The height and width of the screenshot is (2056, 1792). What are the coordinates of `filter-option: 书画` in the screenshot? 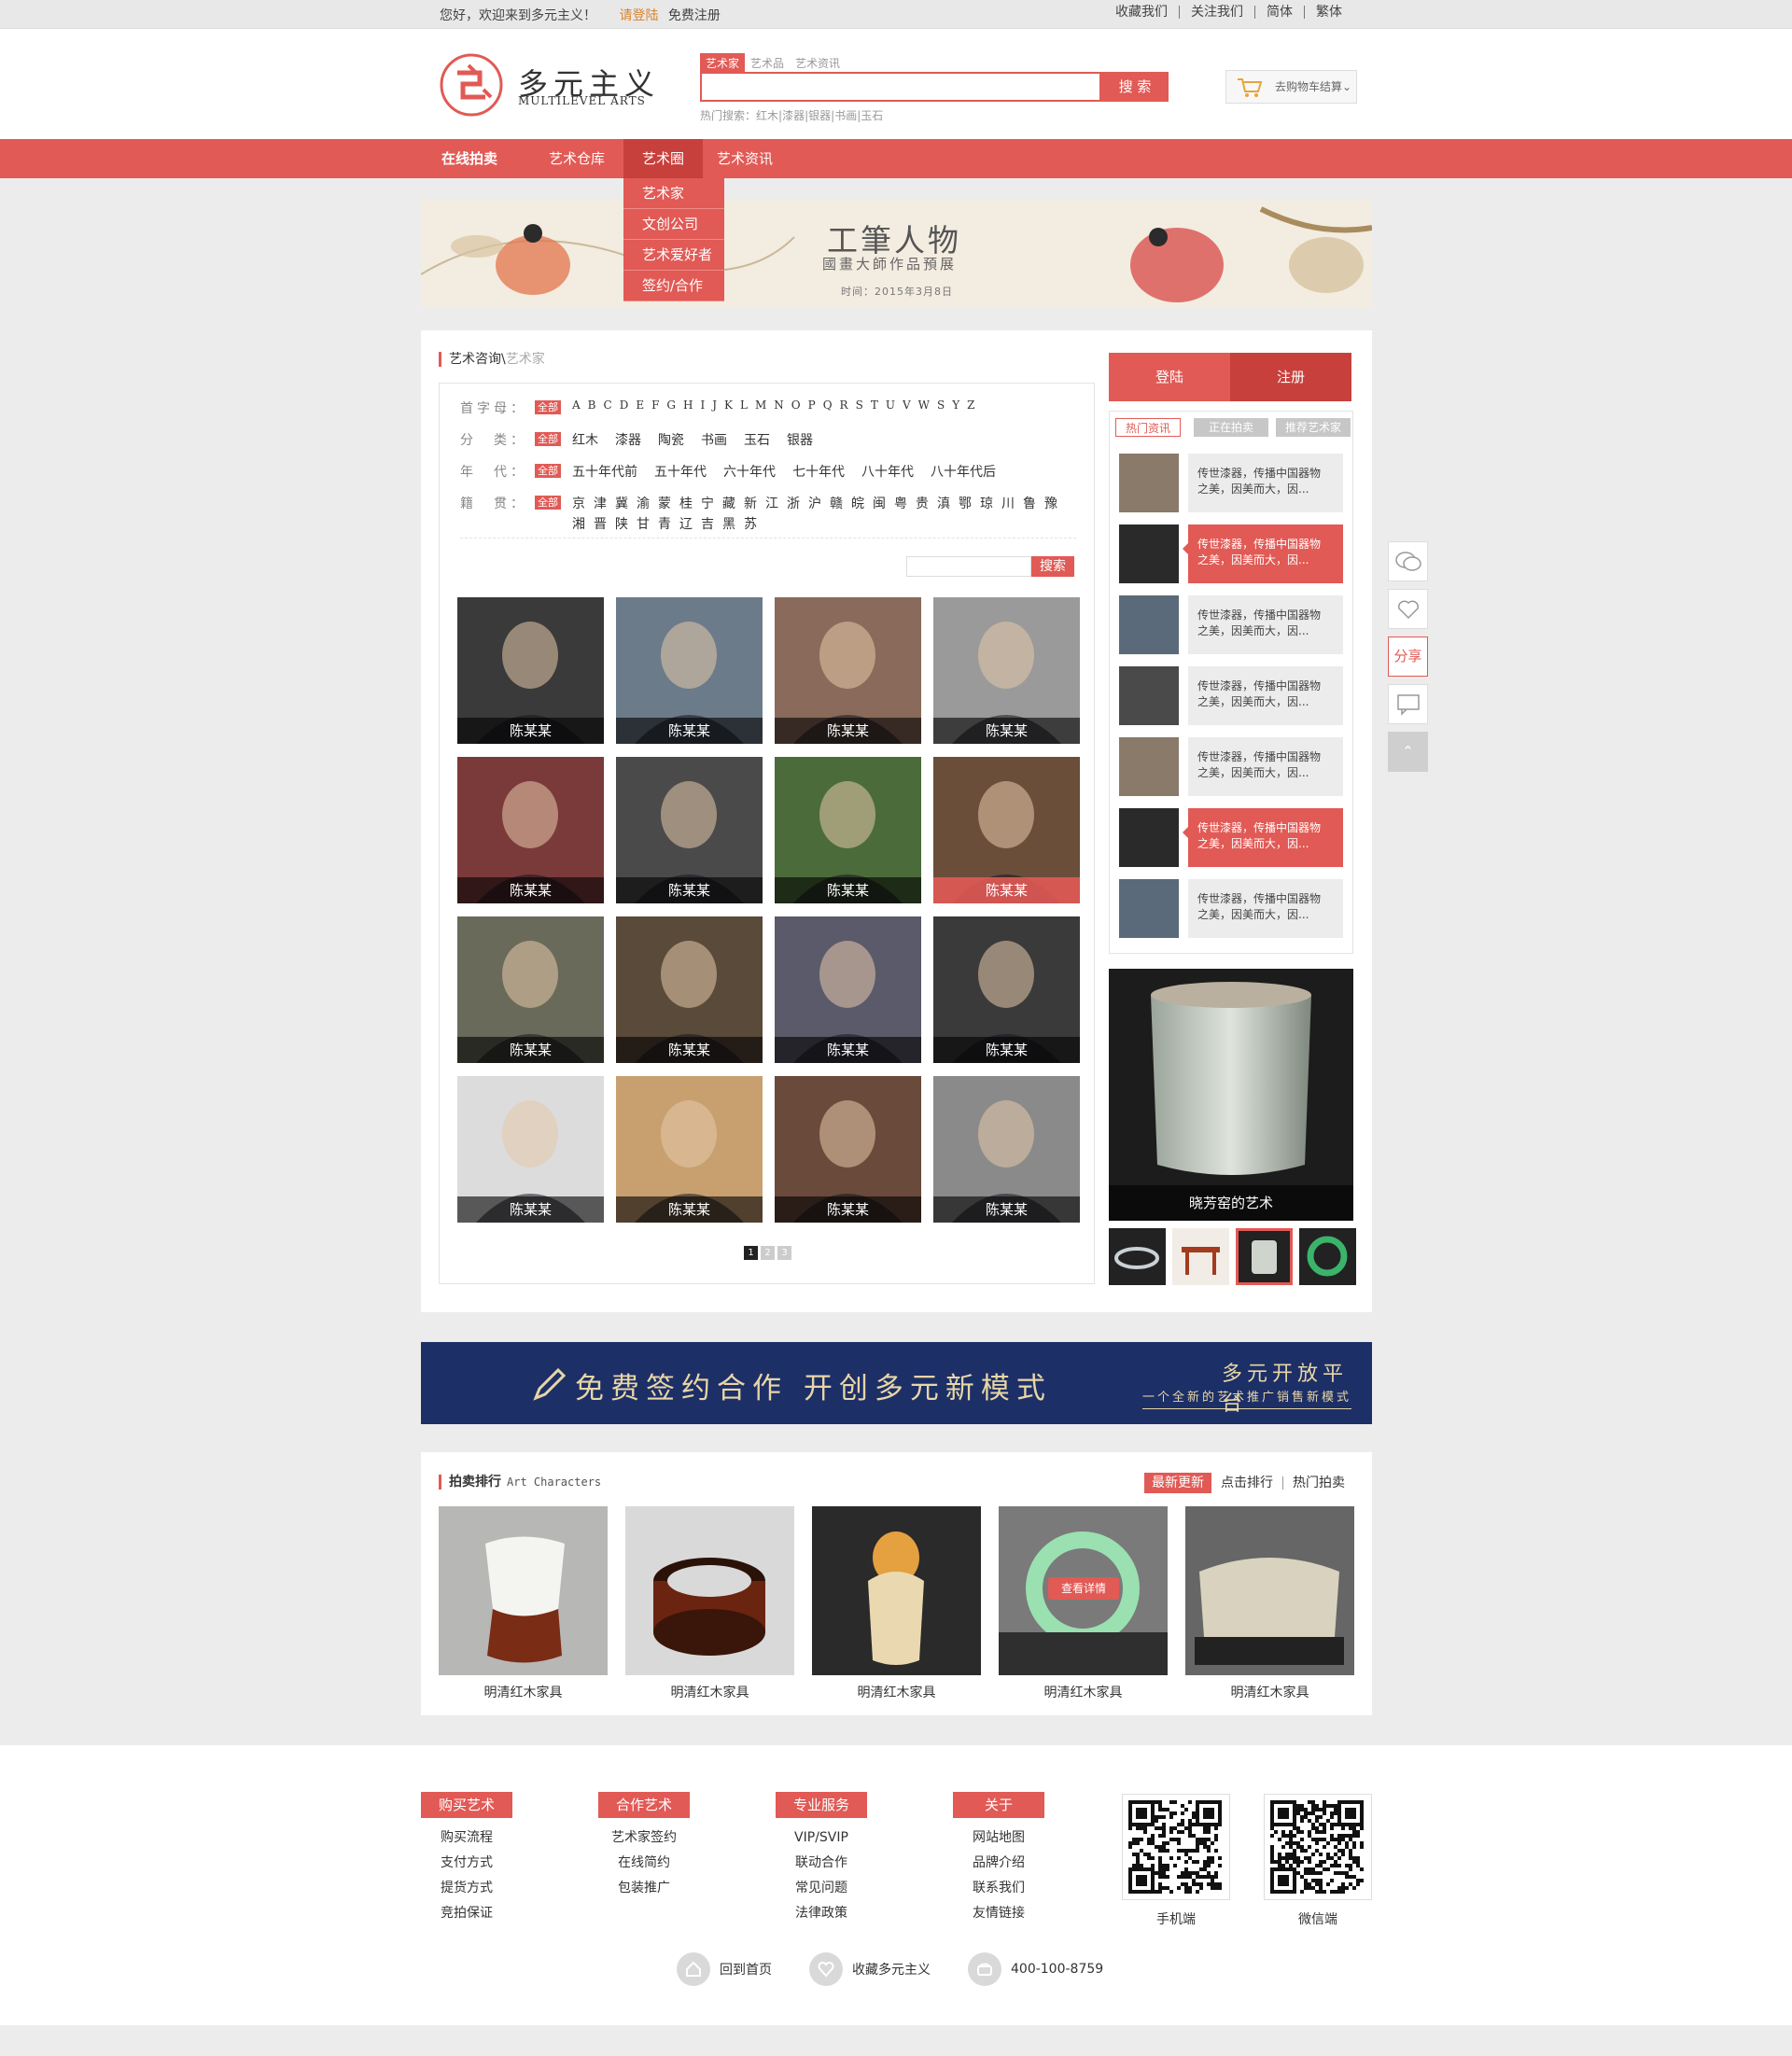 It's located at (714, 439).